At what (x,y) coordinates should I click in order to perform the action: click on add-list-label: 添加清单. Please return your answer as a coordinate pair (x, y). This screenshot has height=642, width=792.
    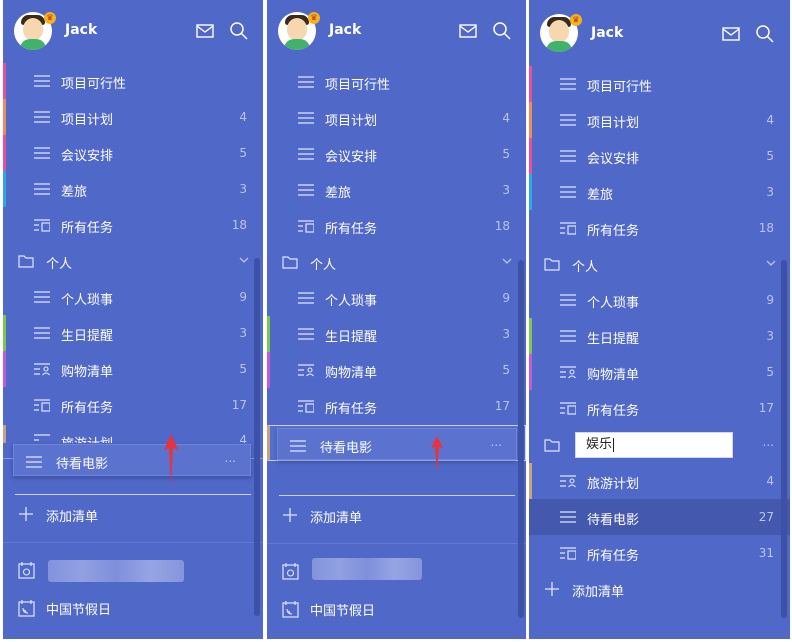
    Looking at the image, I should click on (72, 517).